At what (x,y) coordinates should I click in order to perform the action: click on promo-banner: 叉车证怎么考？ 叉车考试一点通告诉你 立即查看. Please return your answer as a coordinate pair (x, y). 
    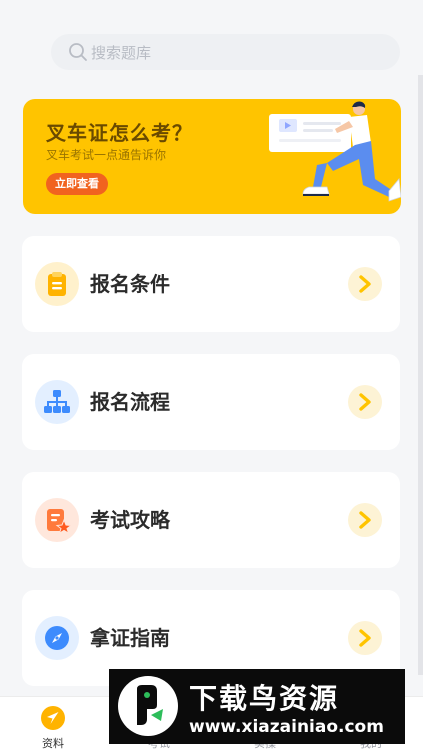
    Looking at the image, I should click on (212, 156).